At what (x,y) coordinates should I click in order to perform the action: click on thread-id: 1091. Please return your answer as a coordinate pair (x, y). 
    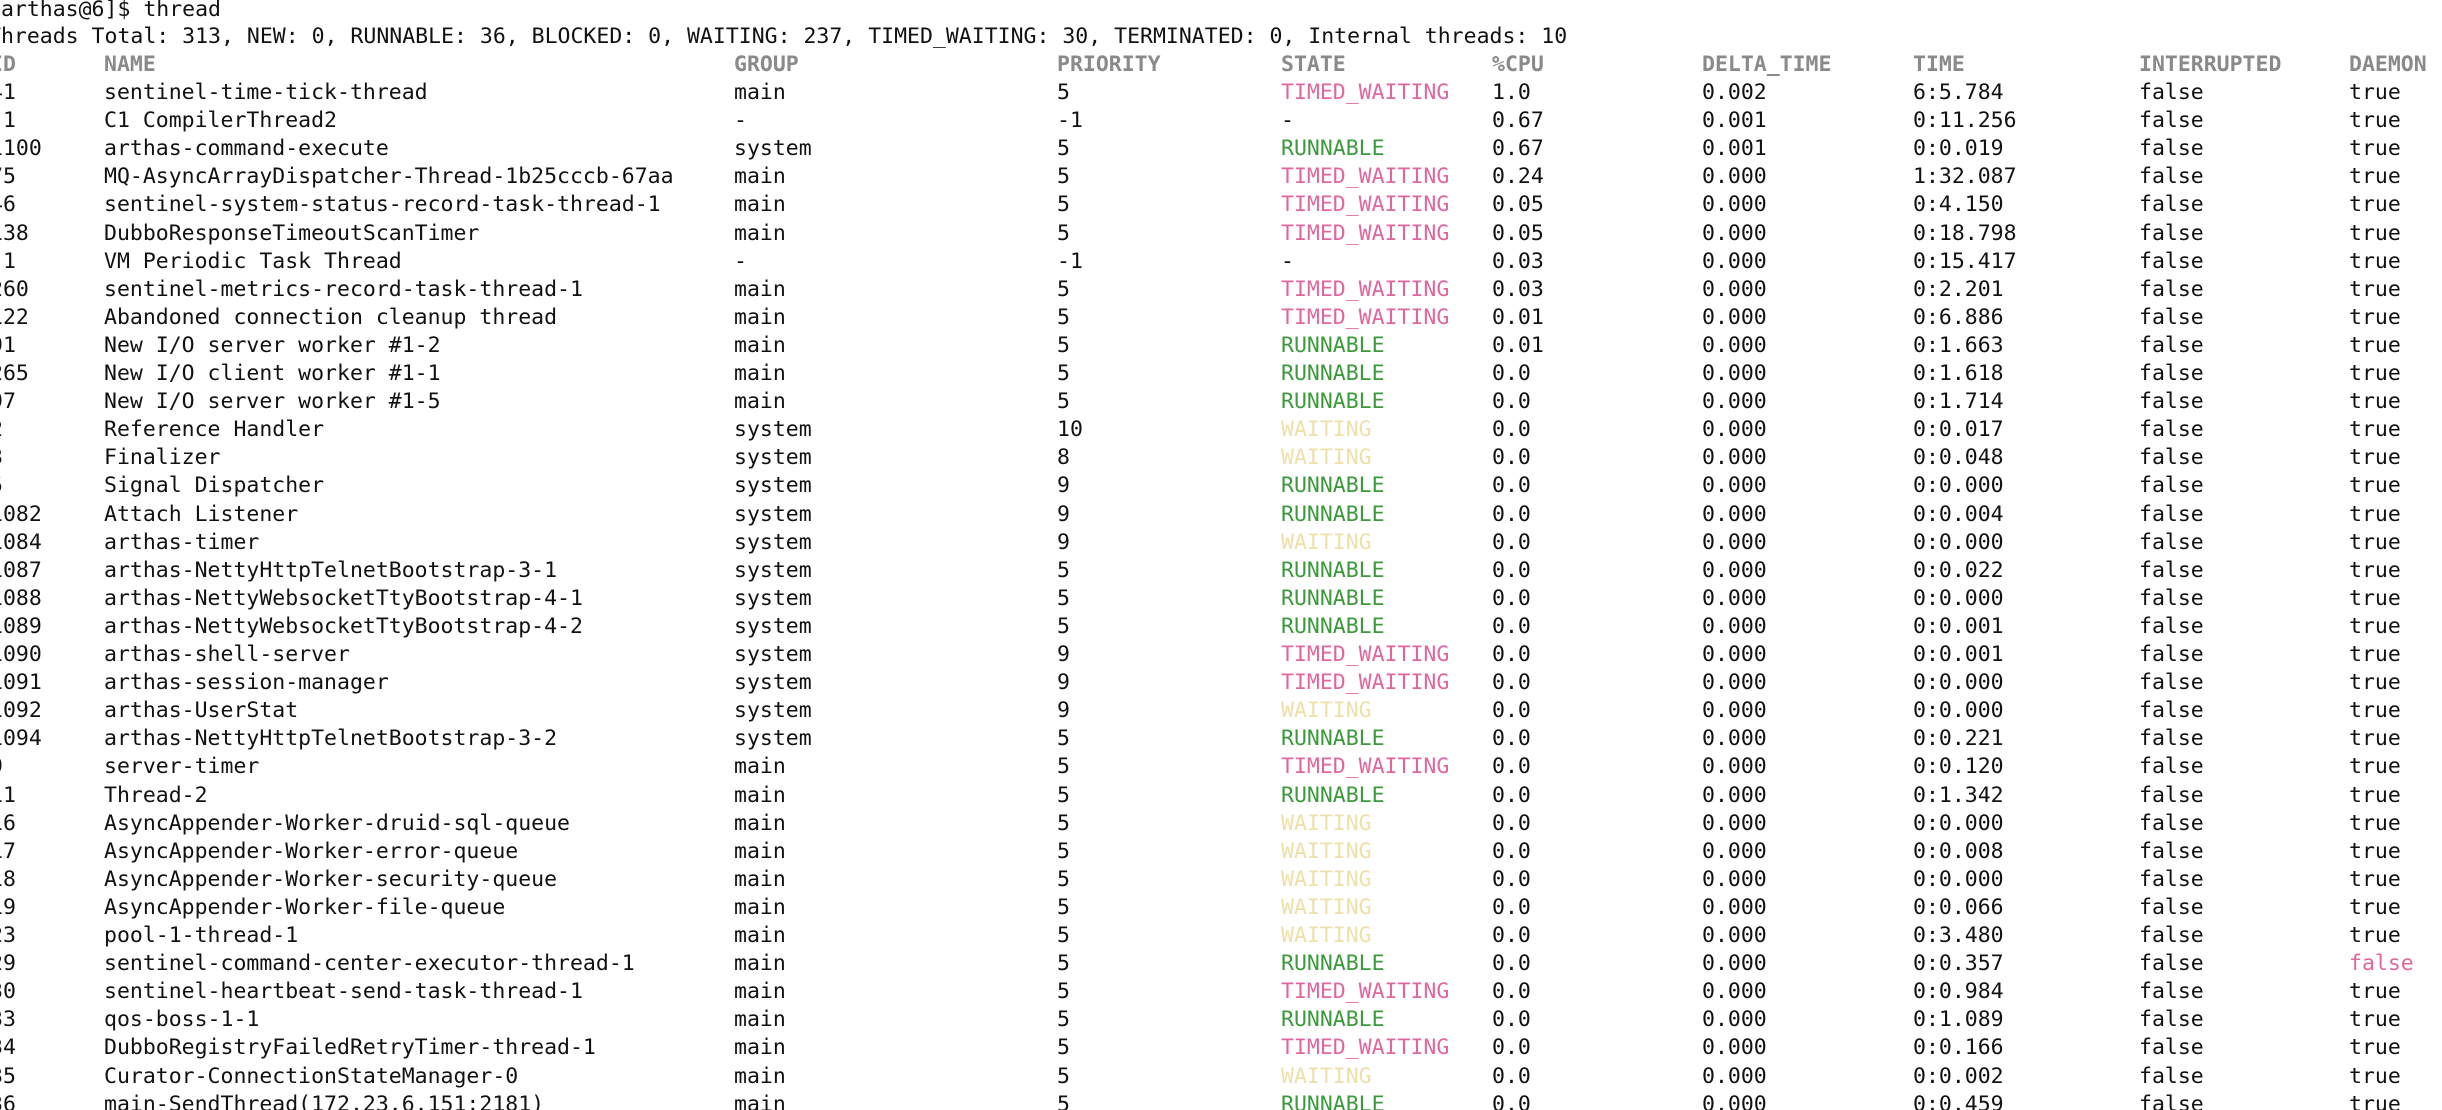
    Looking at the image, I should click on (21, 683).